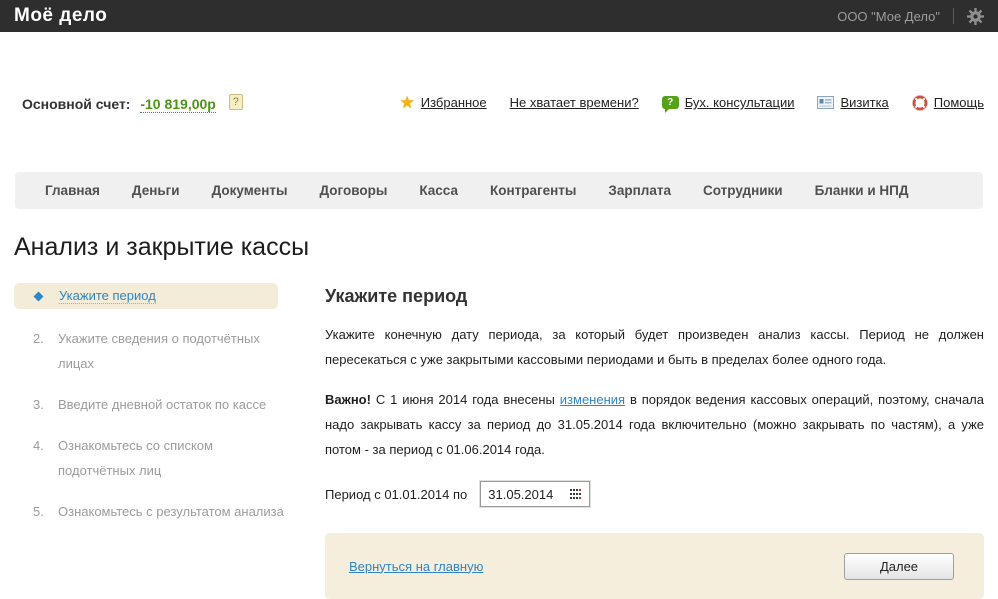 Image resolution: width=998 pixels, height=599 pixels. Describe the element at coordinates (76, 104) in the screenshot. I see `account-label: Основной счет:` at that location.